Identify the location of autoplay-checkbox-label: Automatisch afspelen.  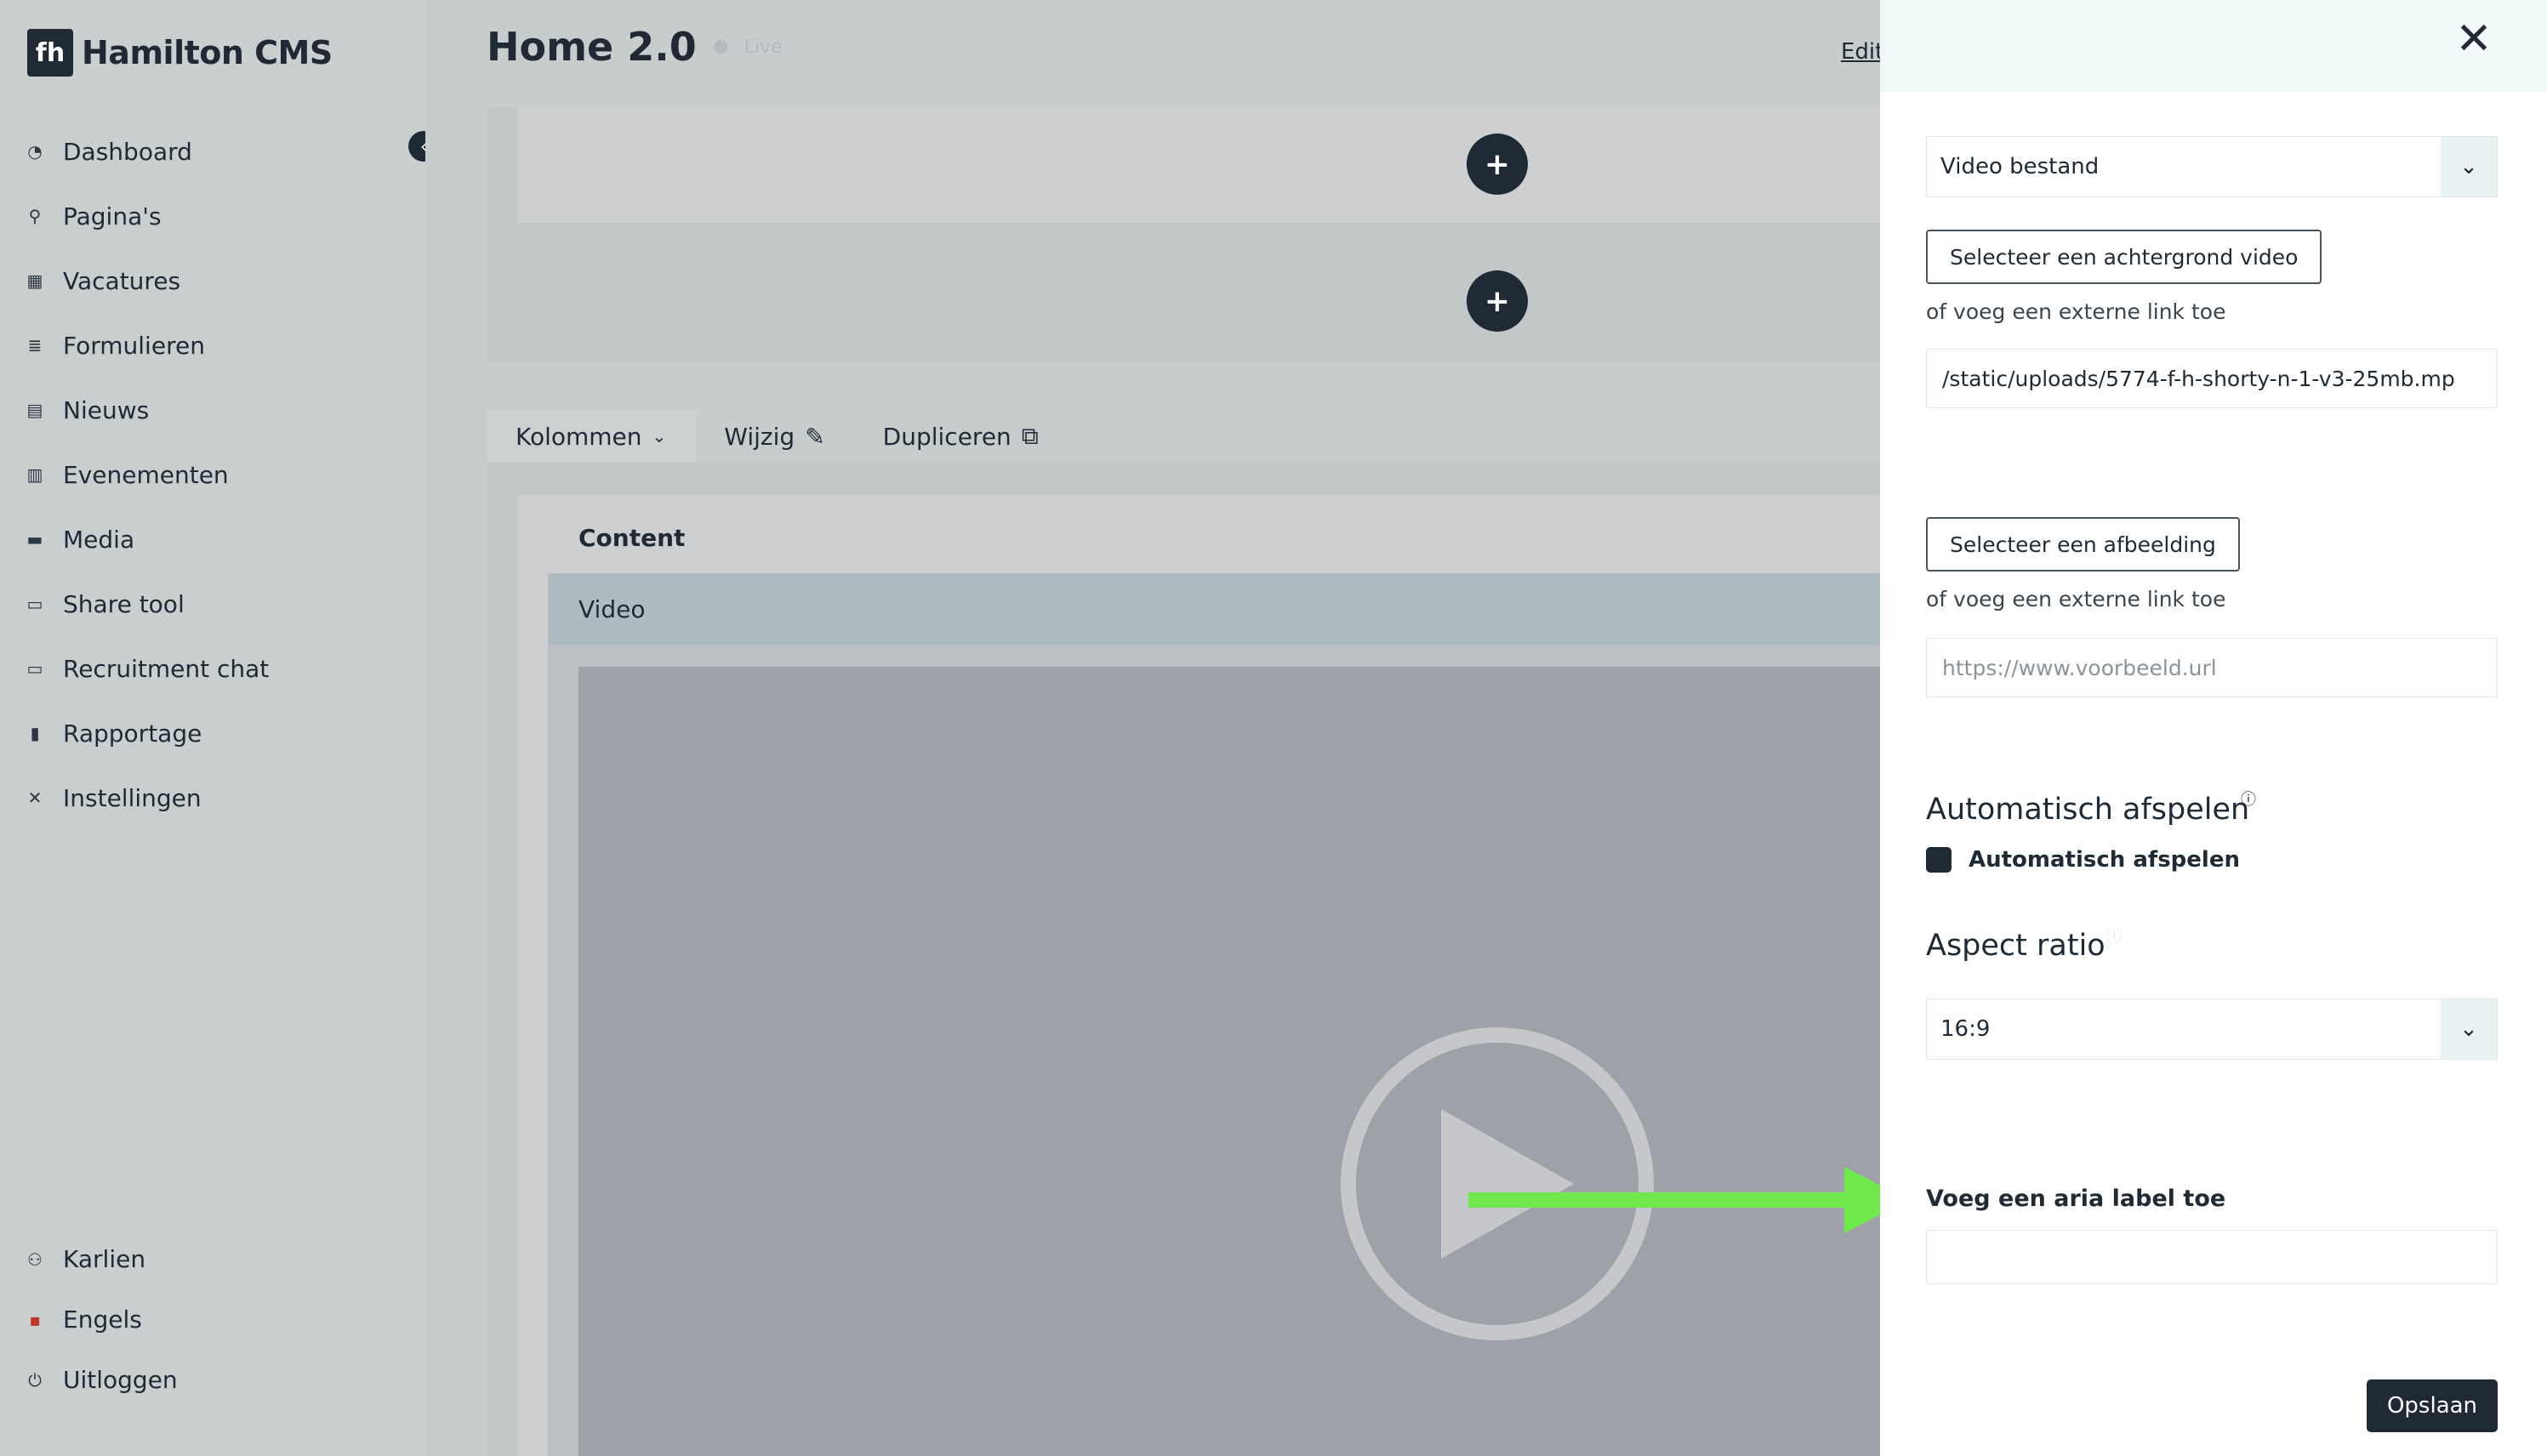
(2104, 860).